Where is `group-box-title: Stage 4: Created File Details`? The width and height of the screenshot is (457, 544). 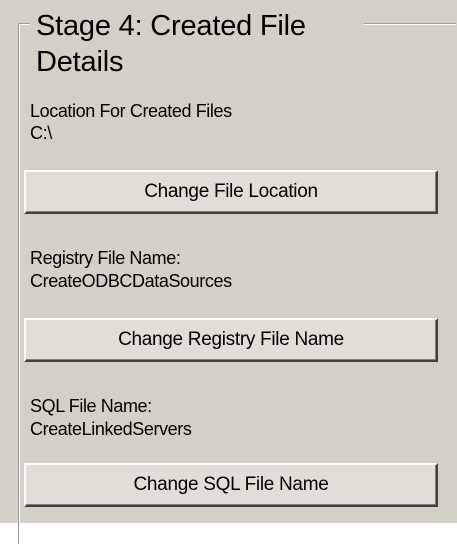 group-box-title: Stage 4: Created File Details is located at coordinates (197, 44).